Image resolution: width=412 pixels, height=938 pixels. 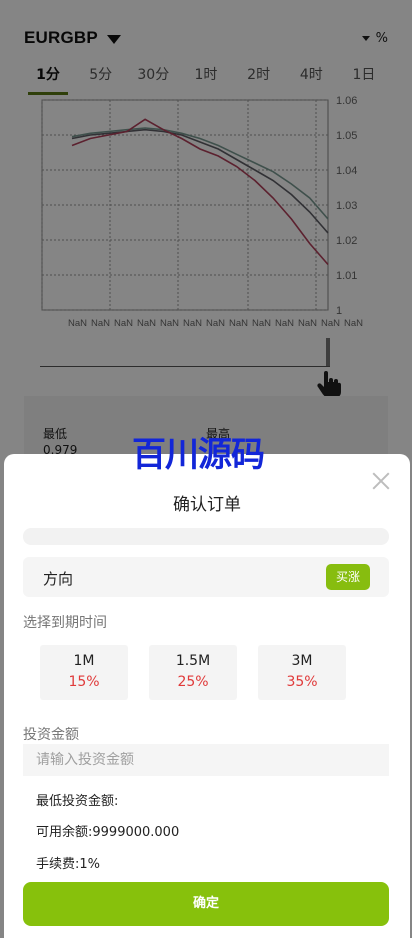 What do you see at coordinates (198, 455) in the screenshot?
I see `watermark-logo: 百川源码` at bounding box center [198, 455].